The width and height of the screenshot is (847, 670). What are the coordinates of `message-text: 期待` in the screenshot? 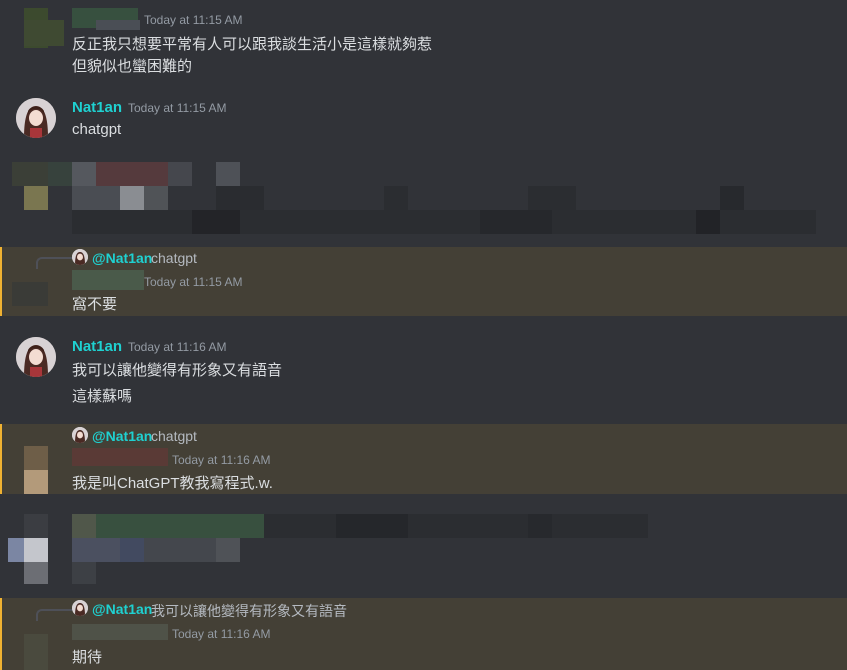 It's located at (87, 657).